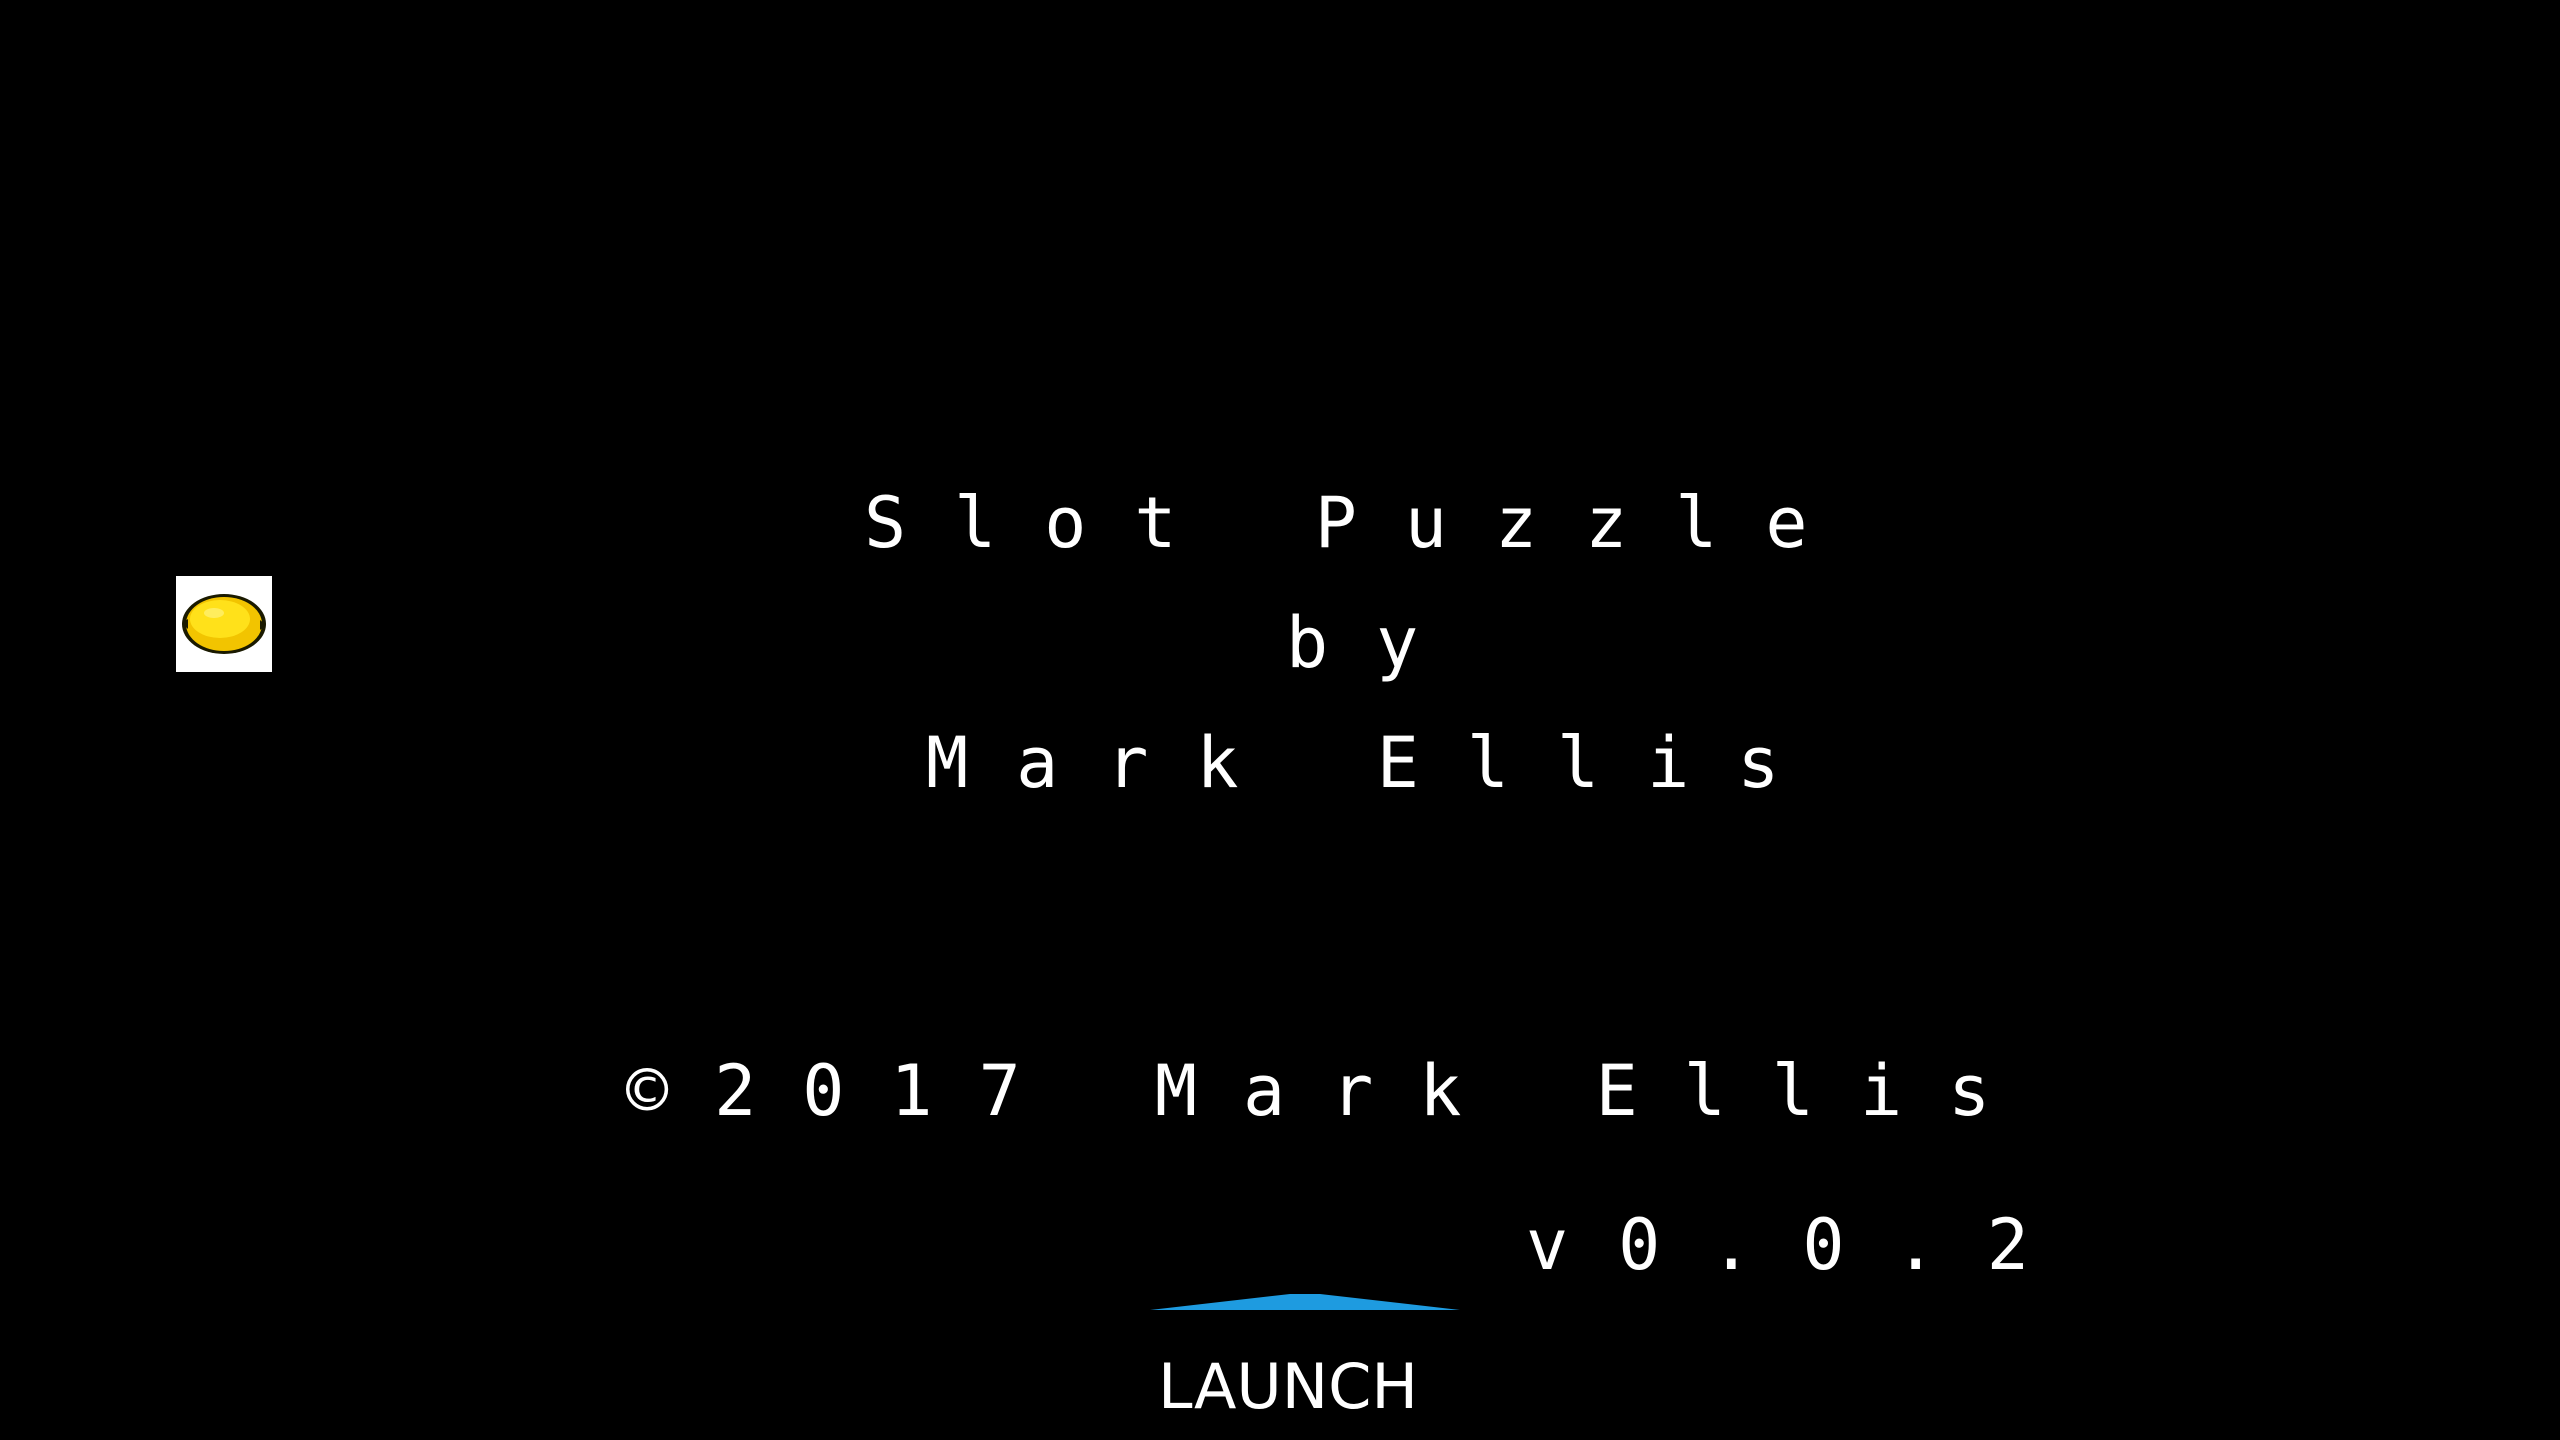 This screenshot has width=2560, height=1440. Describe the element at coordinates (1305, 1302) in the screenshot. I see `launch-tab-indicator` at that location.